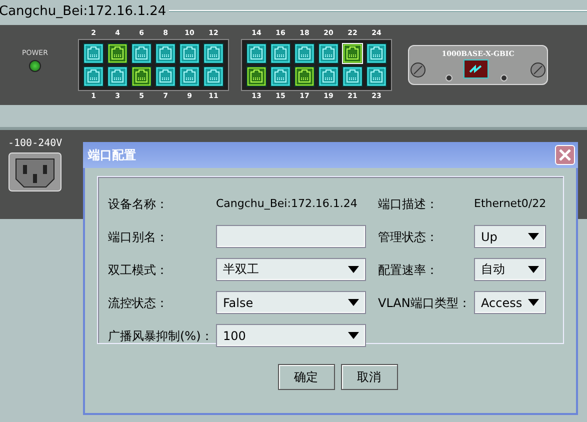 This screenshot has width=587, height=422. Describe the element at coordinates (476, 69) in the screenshot. I see `fiber-port-icon` at that location.